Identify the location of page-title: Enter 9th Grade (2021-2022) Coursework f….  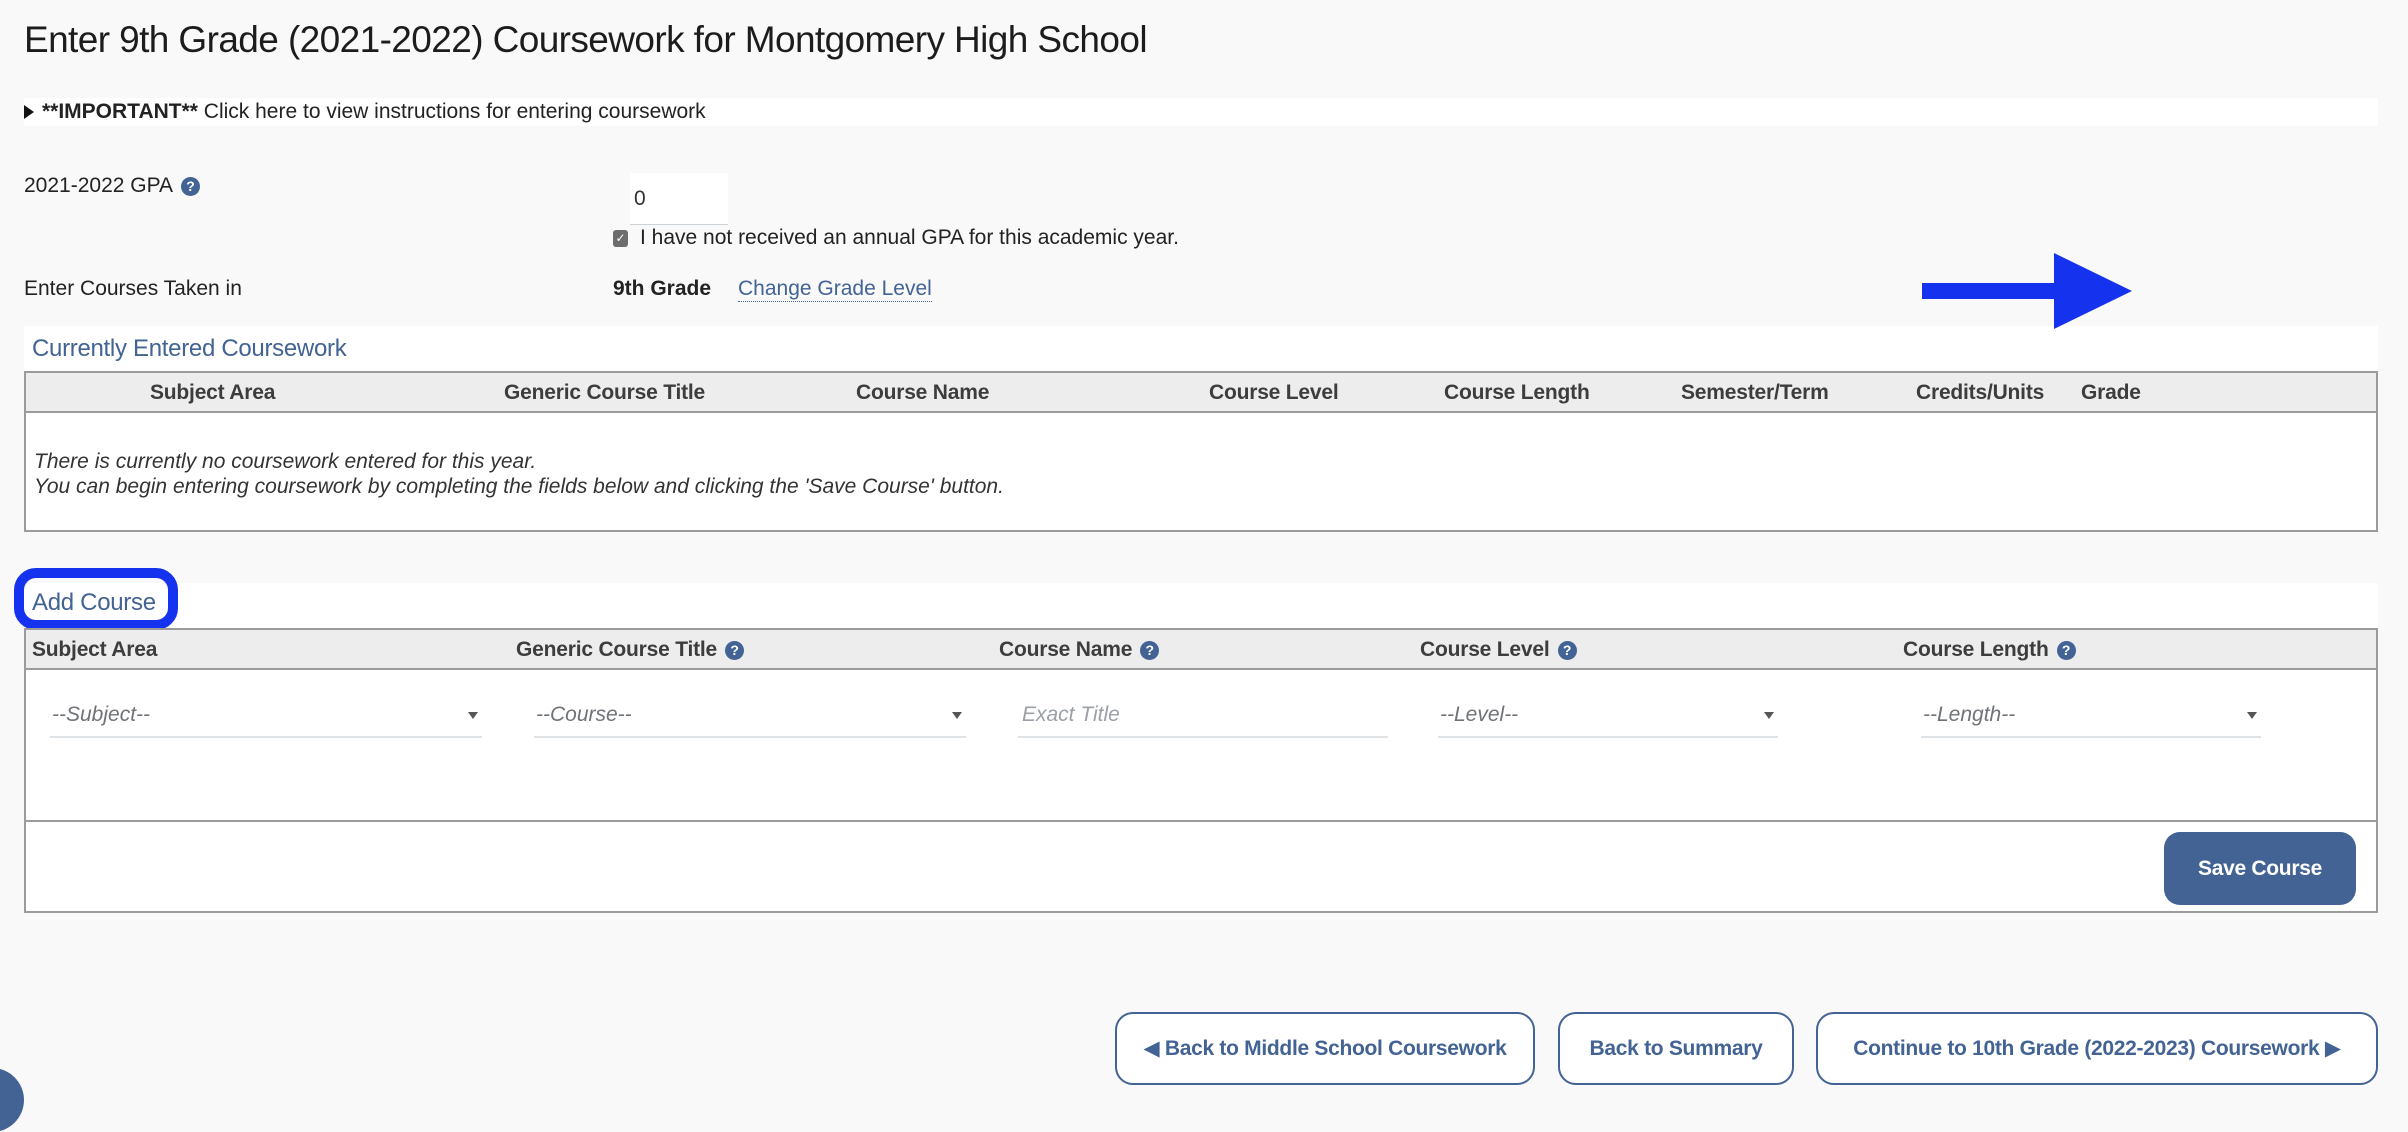
(586, 39).